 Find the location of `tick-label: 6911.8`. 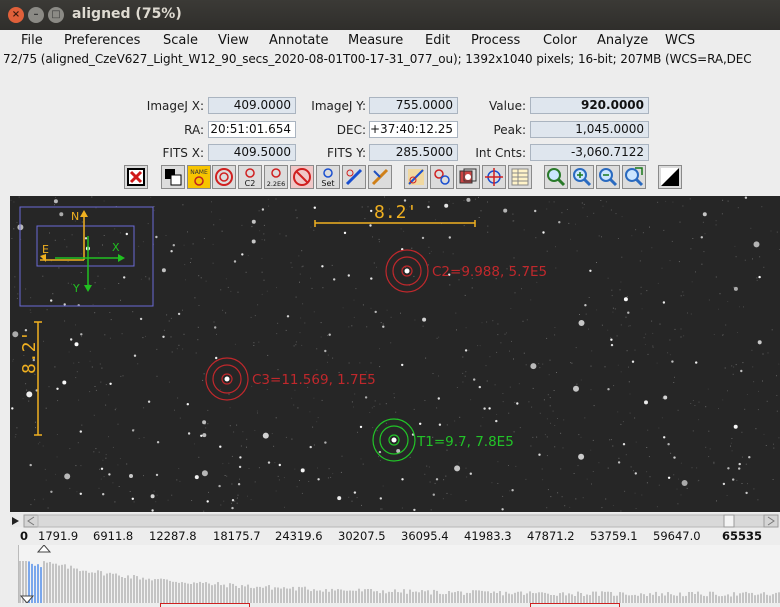

tick-label: 6911.8 is located at coordinates (113, 536).